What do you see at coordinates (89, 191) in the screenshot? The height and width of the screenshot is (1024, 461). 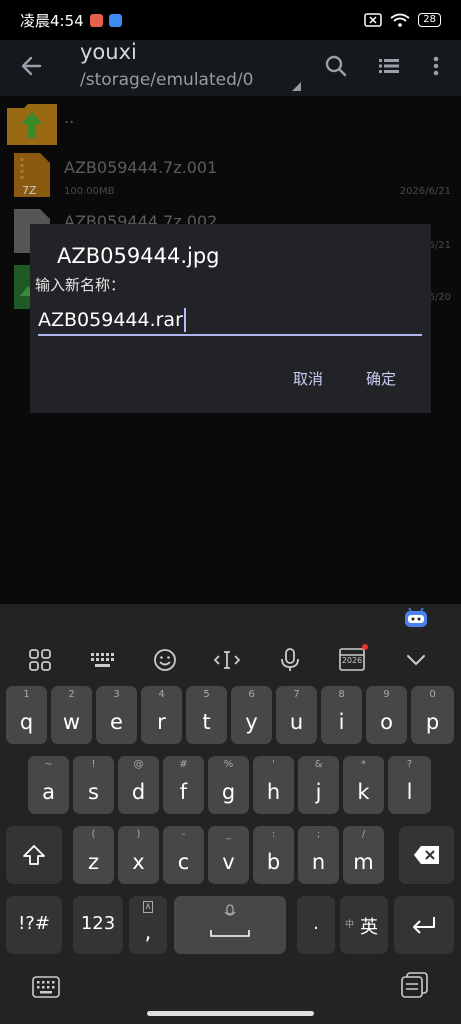 I see `file-size: 100.00MB` at bounding box center [89, 191].